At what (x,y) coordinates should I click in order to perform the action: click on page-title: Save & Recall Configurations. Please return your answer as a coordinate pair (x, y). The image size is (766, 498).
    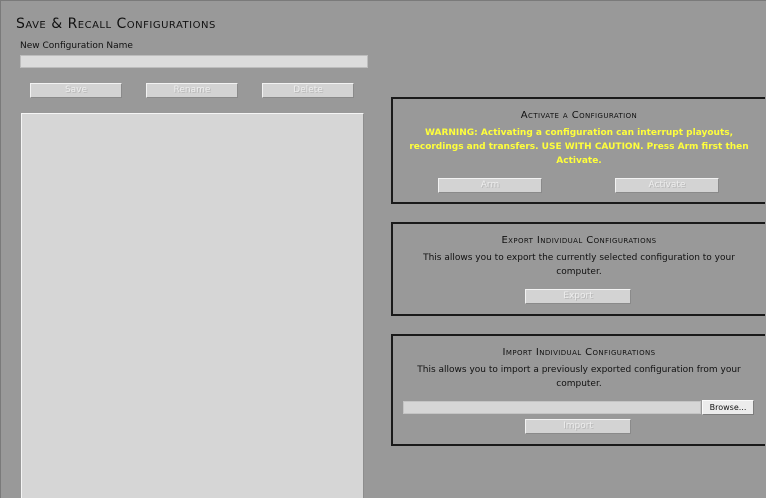
    Looking at the image, I should click on (116, 24).